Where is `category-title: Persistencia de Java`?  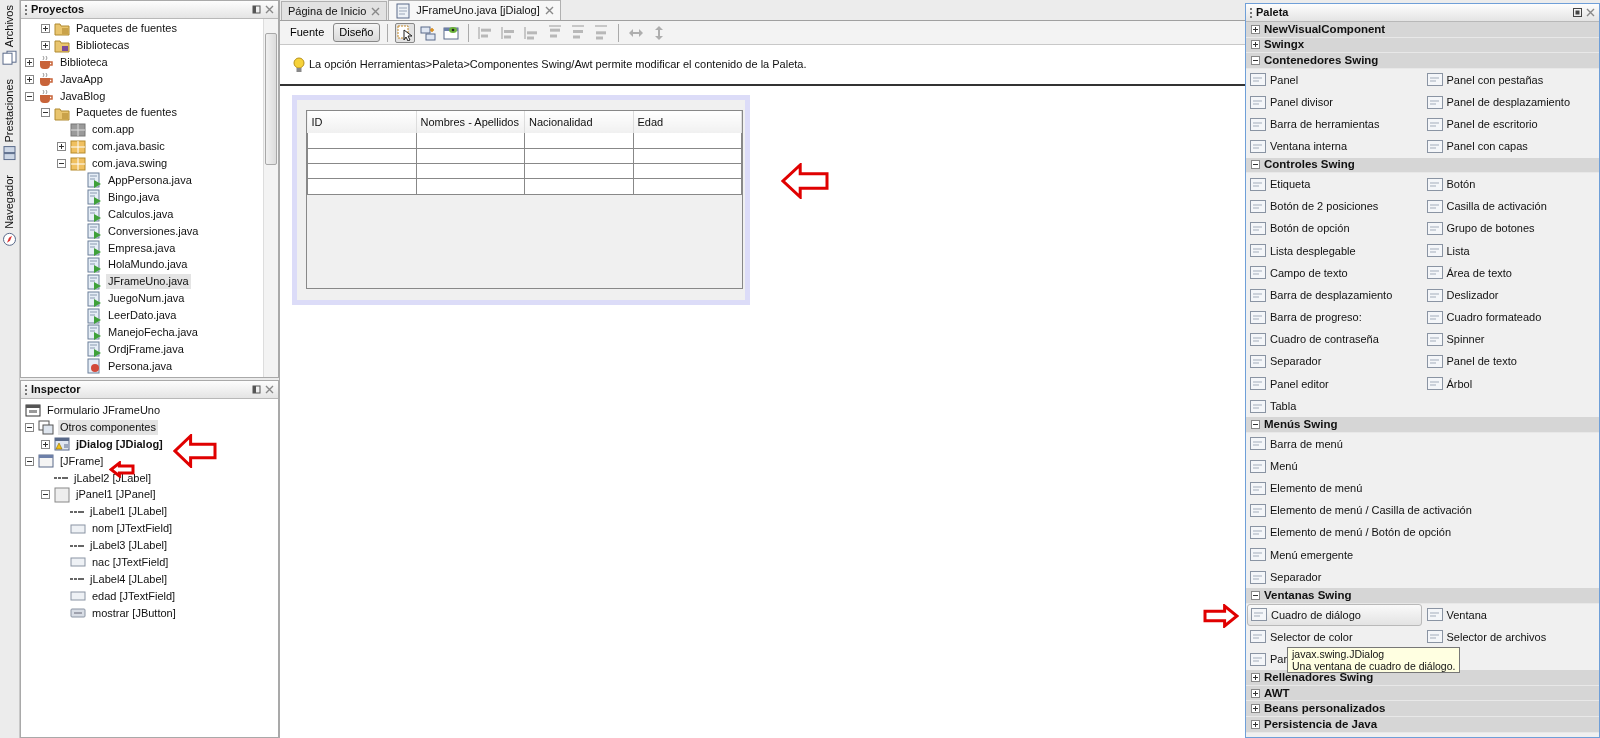
category-title: Persistencia de Java is located at coordinates (1321, 724).